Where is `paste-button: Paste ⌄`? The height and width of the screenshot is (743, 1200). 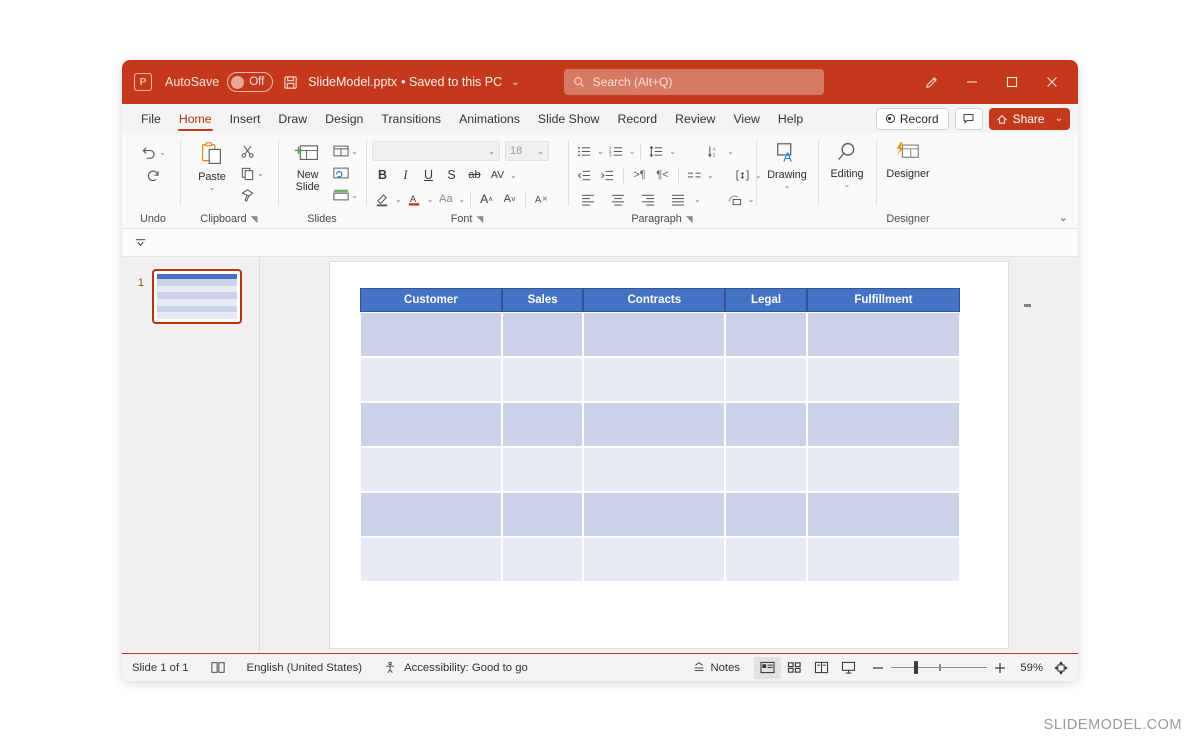 paste-button: Paste ⌄ is located at coordinates (212, 165).